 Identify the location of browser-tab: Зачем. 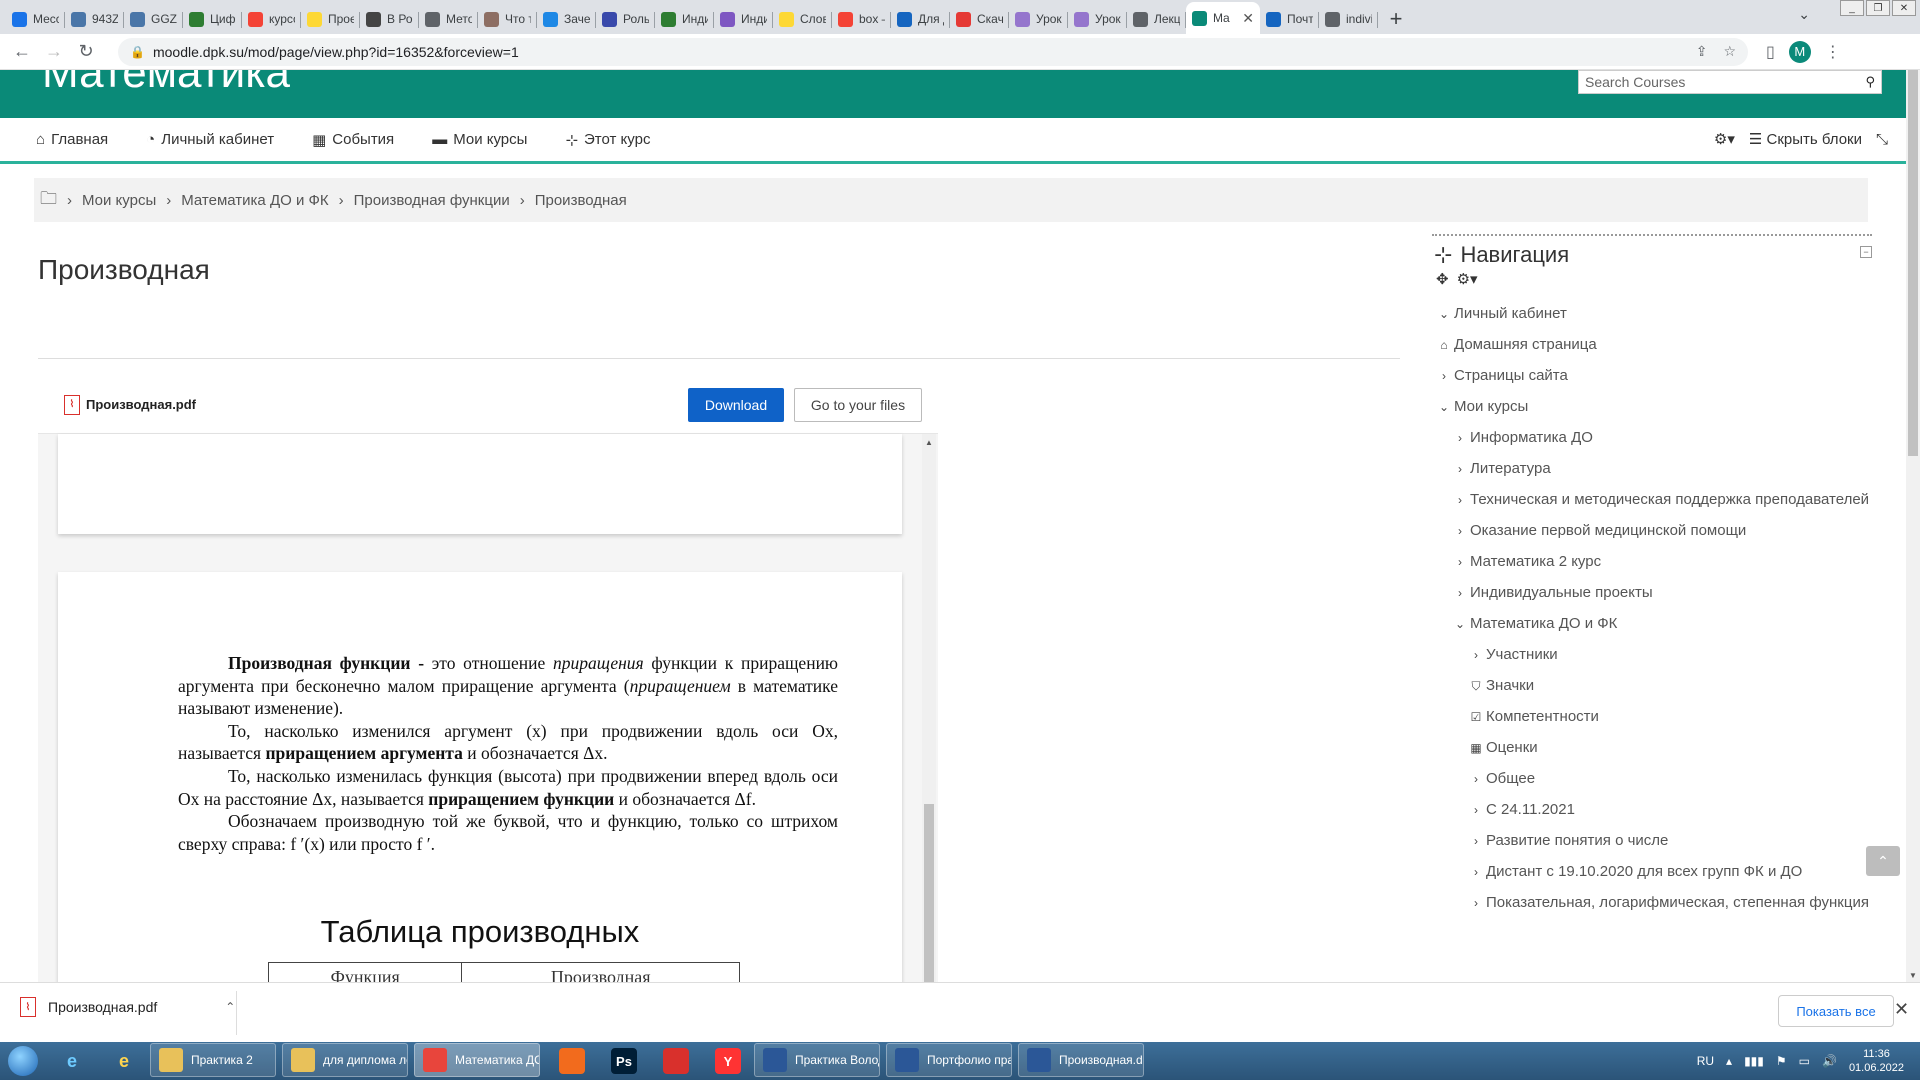
(566, 19).